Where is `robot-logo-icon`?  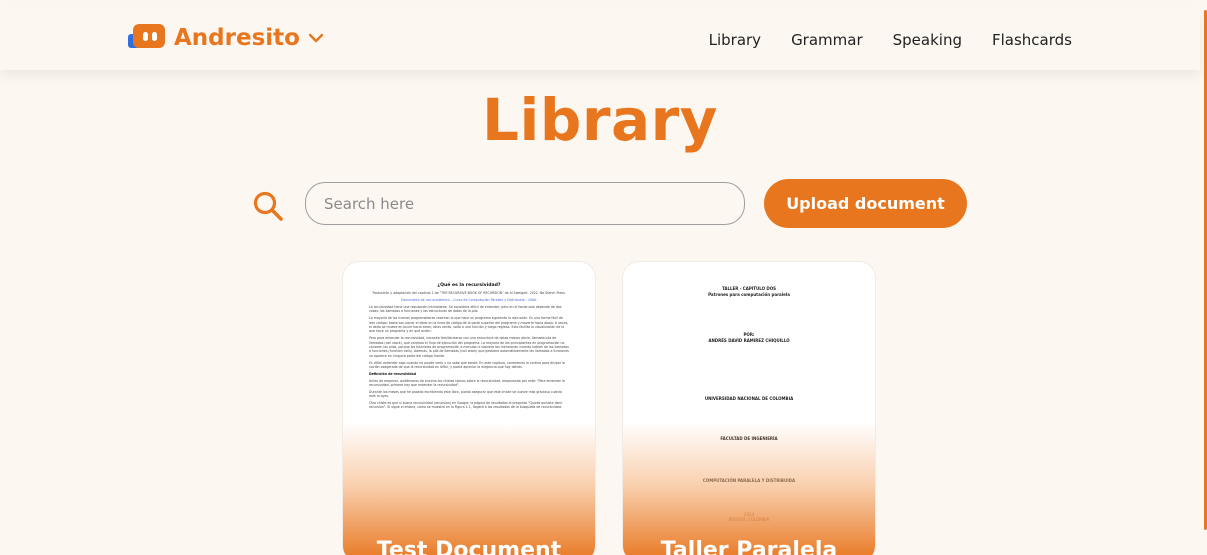
robot-logo-icon is located at coordinates (148, 38).